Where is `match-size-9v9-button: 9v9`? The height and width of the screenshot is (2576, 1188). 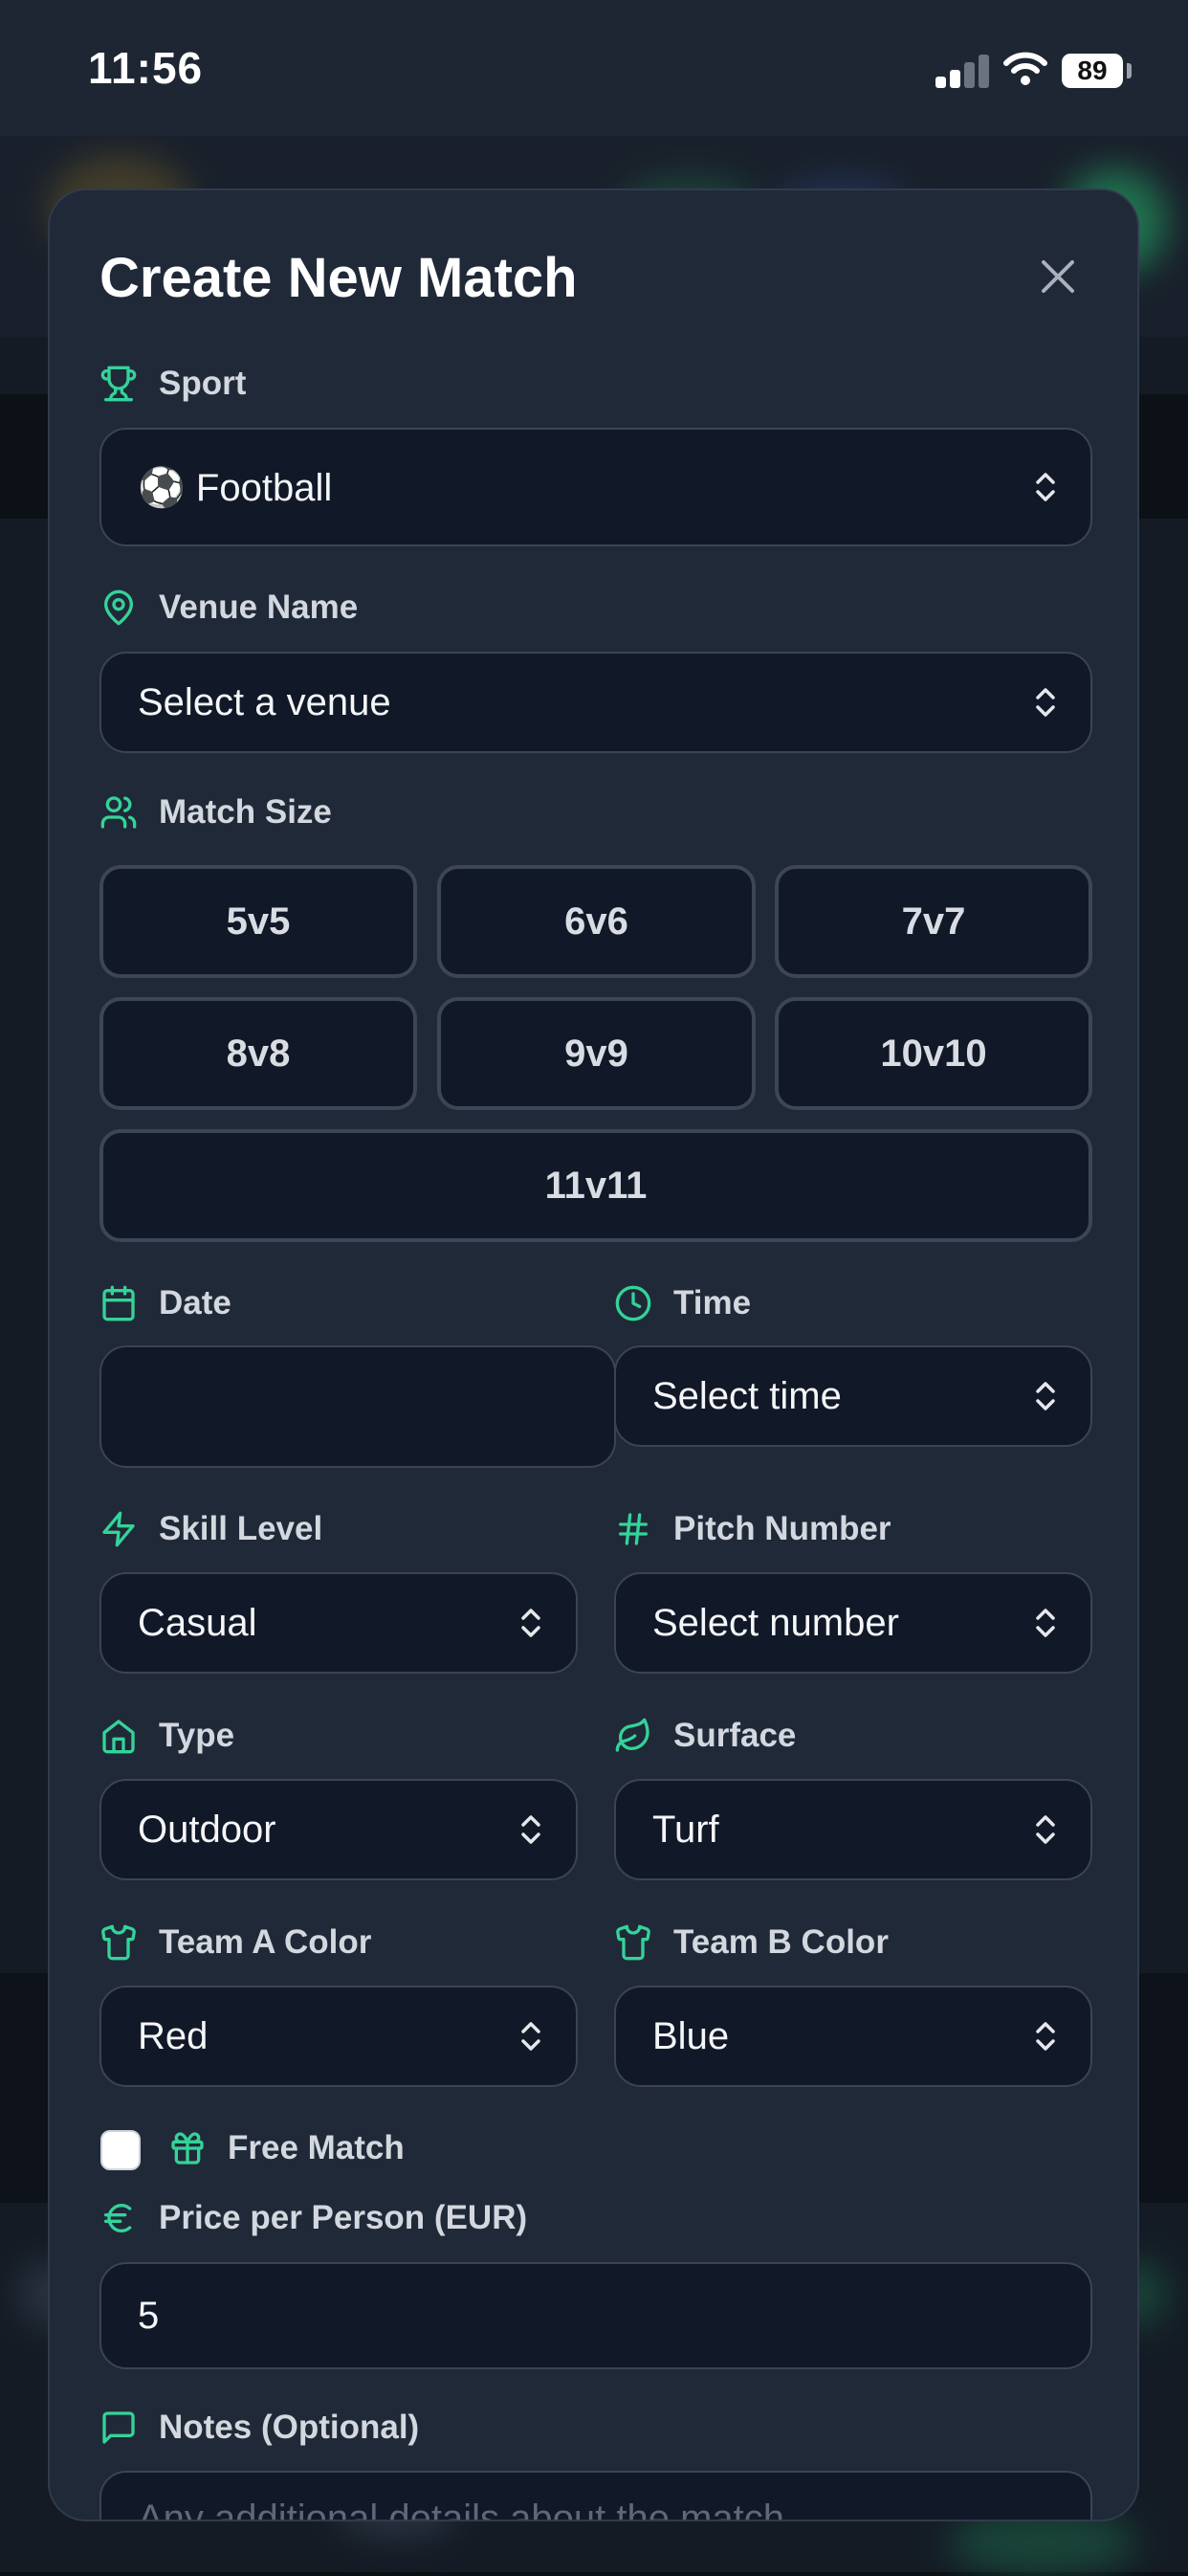
match-size-9v9-button: 9v9 is located at coordinates (596, 1053).